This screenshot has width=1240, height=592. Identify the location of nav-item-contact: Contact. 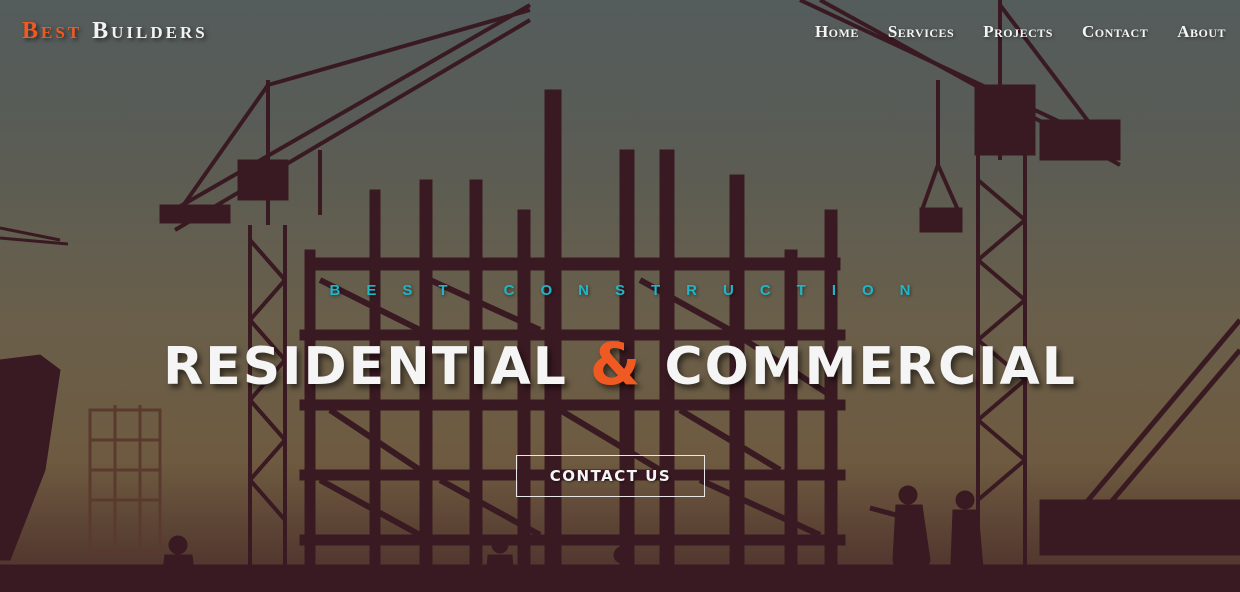
(1115, 32).